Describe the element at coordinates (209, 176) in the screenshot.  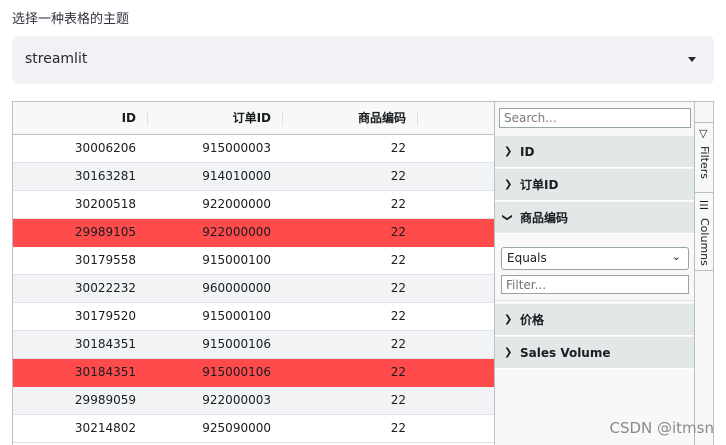
I see `cell-order-id: 914010000` at that location.